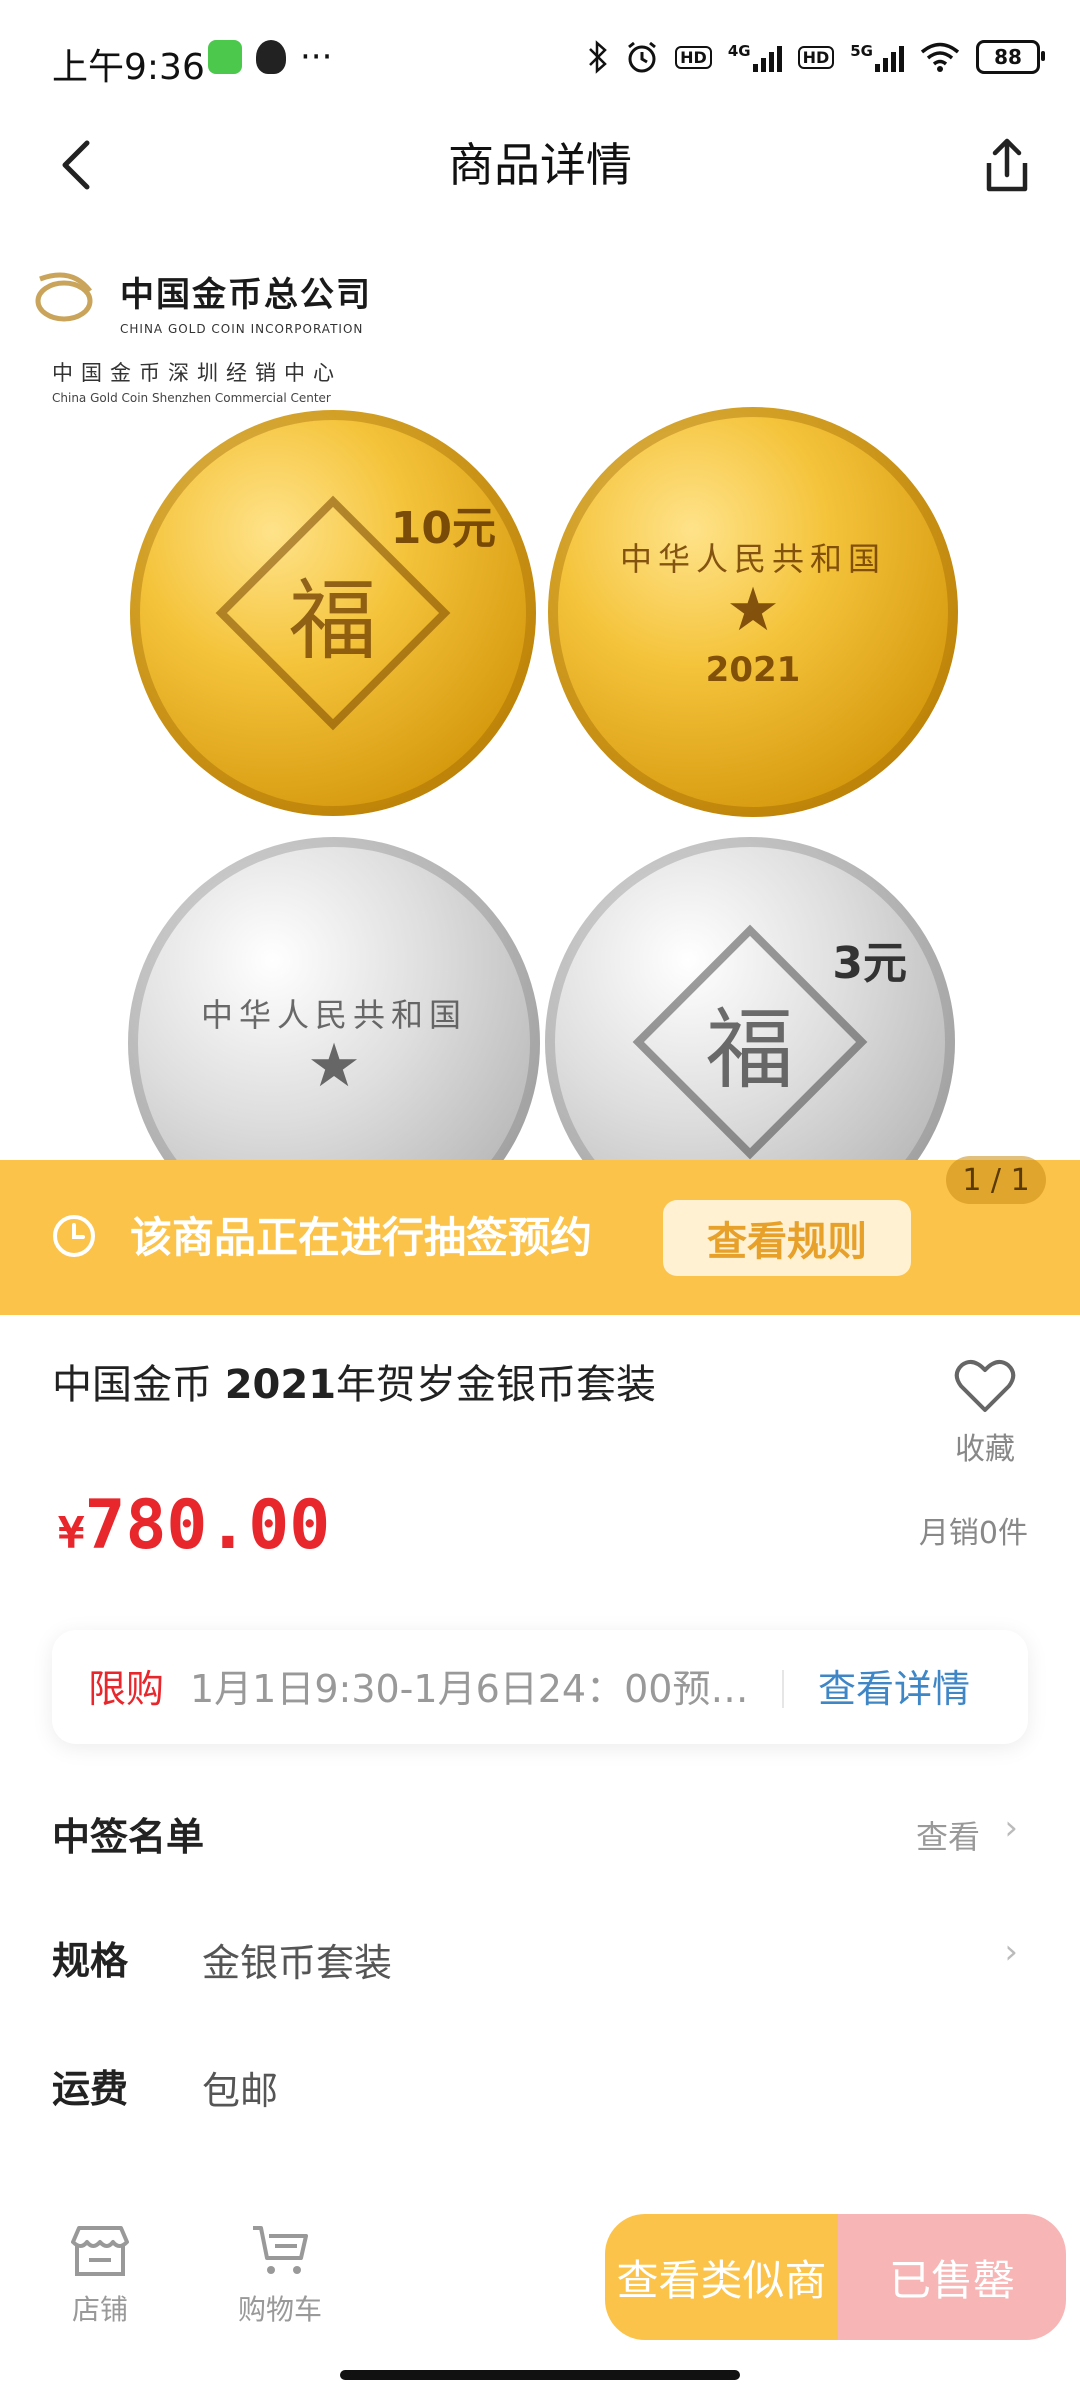 The image size is (1080, 2400). I want to click on hd-voice-icon: HD, so click(693, 57).